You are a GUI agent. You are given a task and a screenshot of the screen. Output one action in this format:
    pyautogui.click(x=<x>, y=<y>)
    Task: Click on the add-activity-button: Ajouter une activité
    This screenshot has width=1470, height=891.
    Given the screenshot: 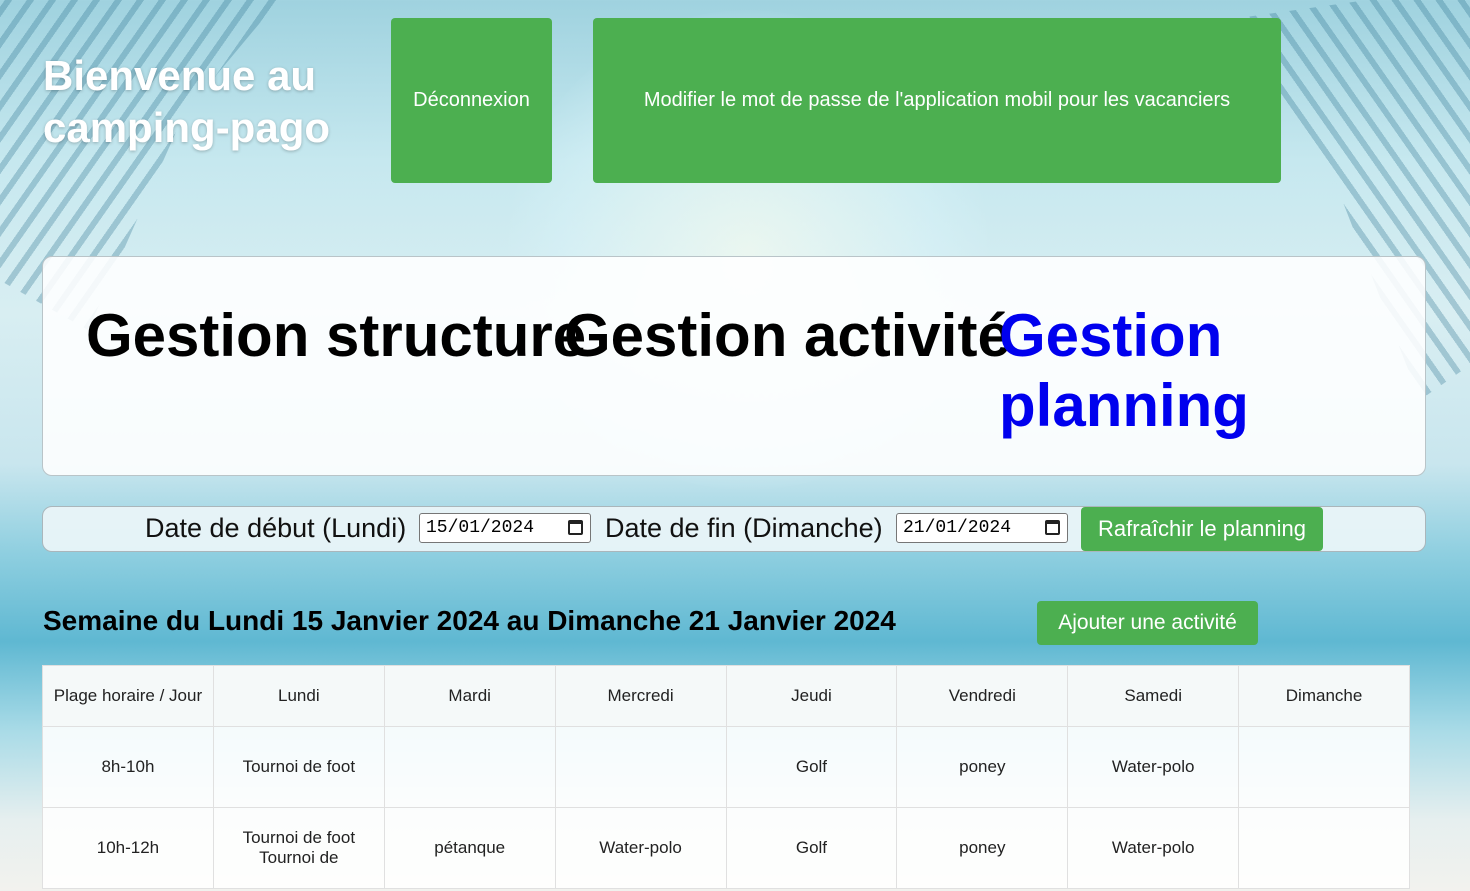 What is the action you would take?
    pyautogui.click(x=1147, y=623)
    